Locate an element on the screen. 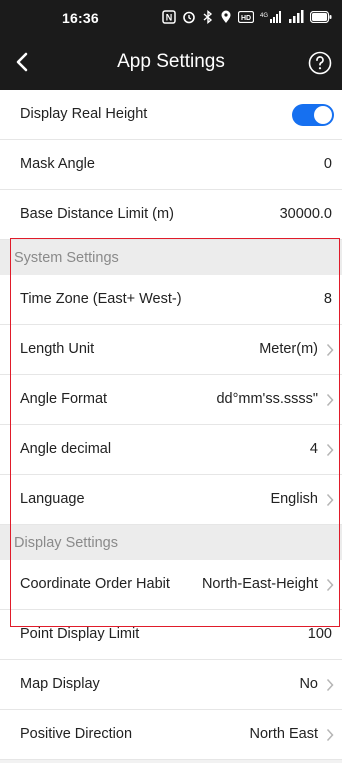 This screenshot has height=763, width=342. row-base-distance-limit: Base Distance Limit (m) 30000.0 is located at coordinates (171, 215).